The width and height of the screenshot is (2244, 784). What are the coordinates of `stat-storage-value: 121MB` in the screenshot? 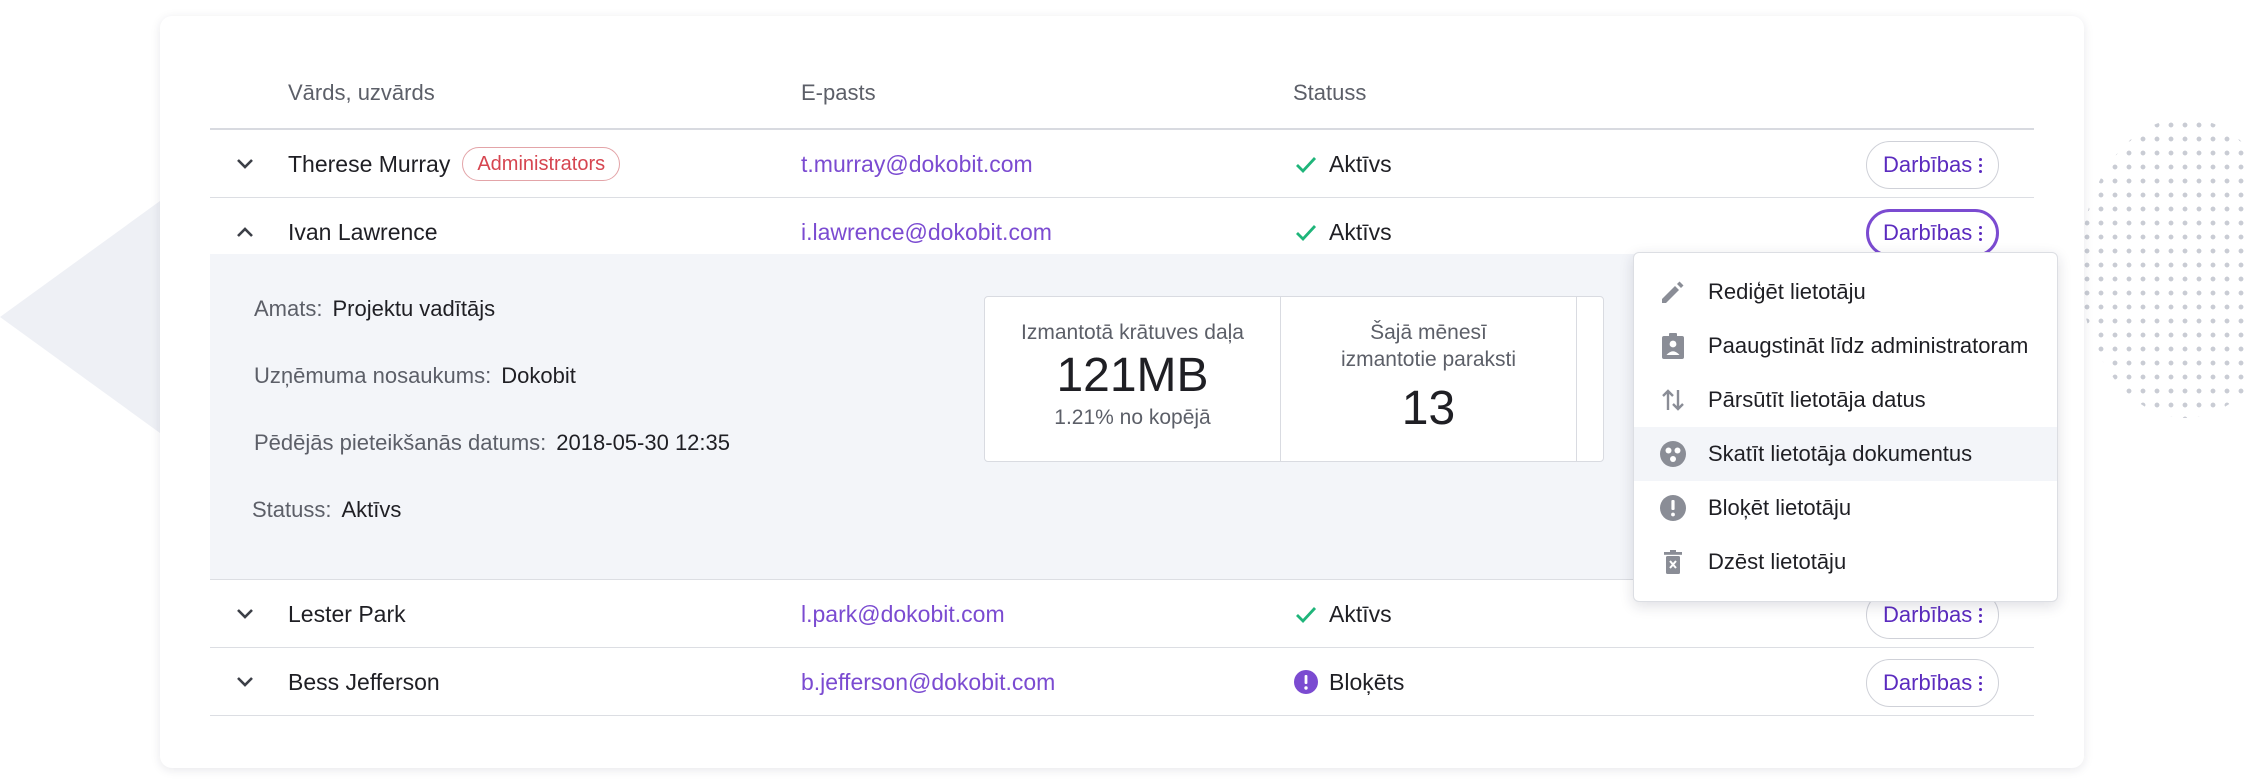 It's located at (1132, 375).